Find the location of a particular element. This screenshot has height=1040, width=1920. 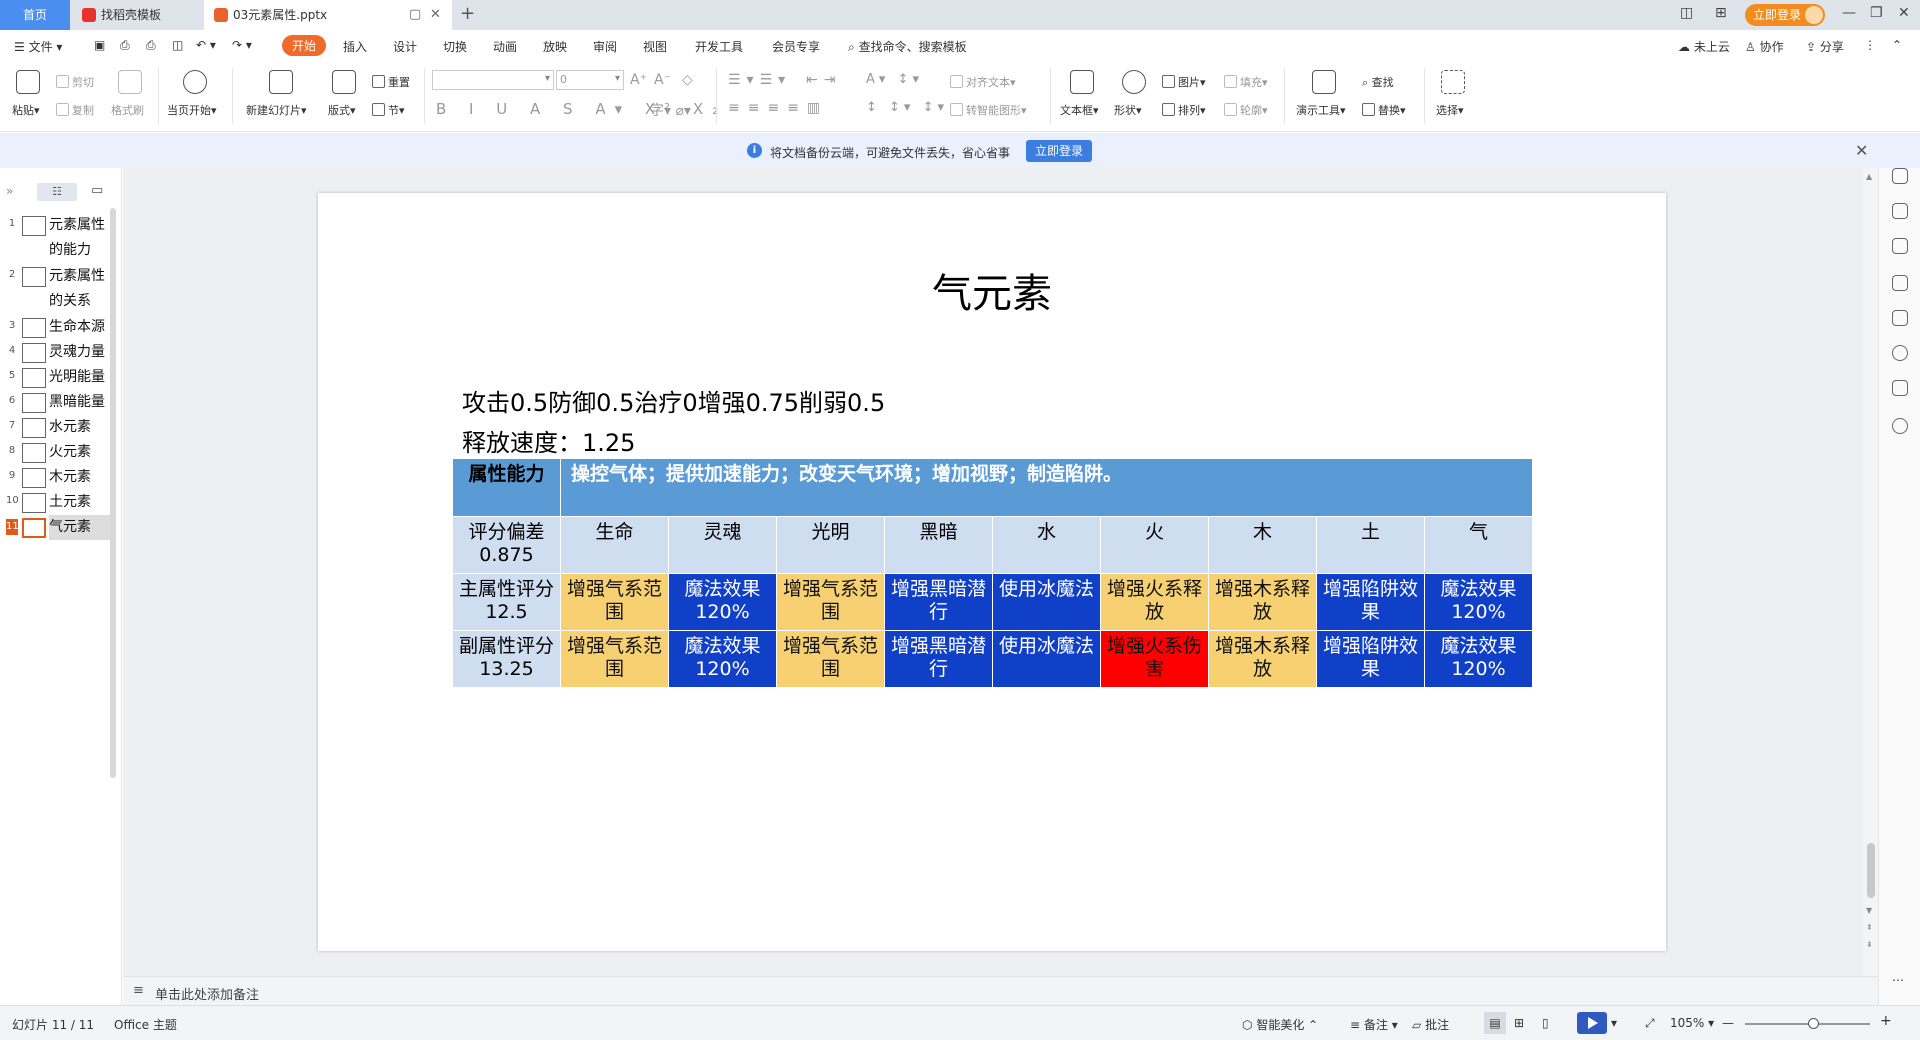

slide-thumb-4: 4 灵魂力量 is located at coordinates (55, 352).